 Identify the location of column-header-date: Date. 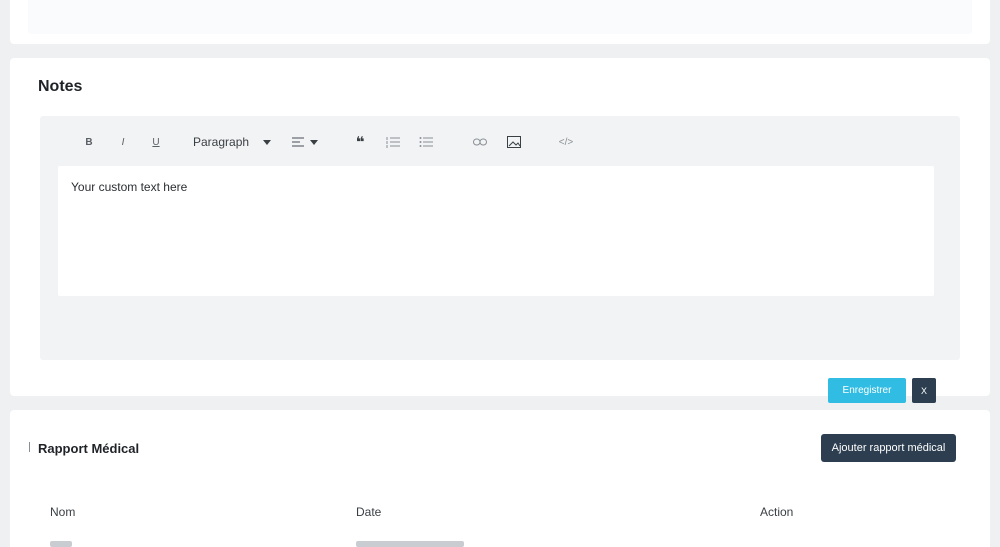
(369, 512).